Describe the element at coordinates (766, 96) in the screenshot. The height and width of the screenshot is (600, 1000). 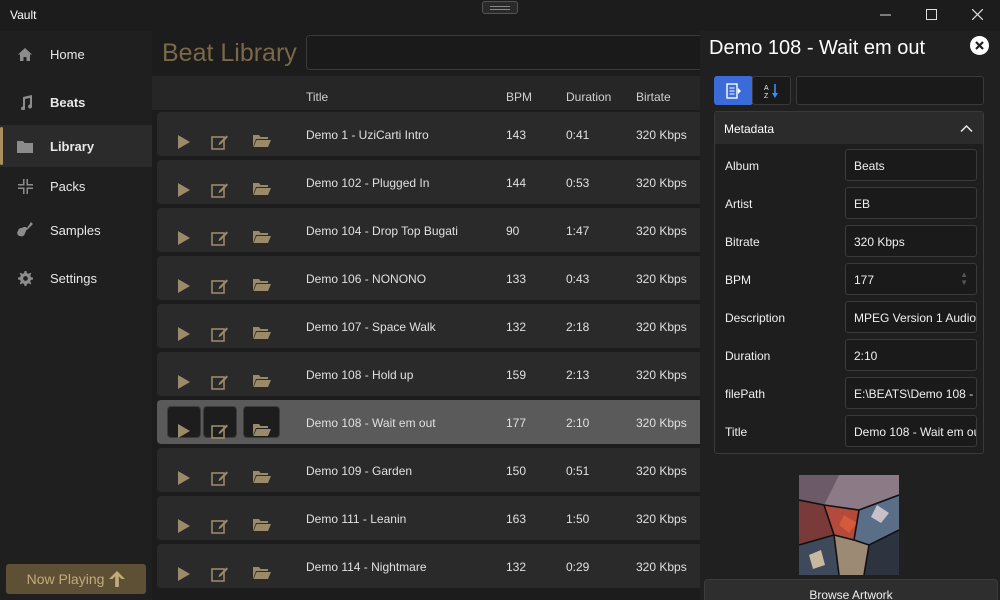
I see `svg-text: Z` at that location.